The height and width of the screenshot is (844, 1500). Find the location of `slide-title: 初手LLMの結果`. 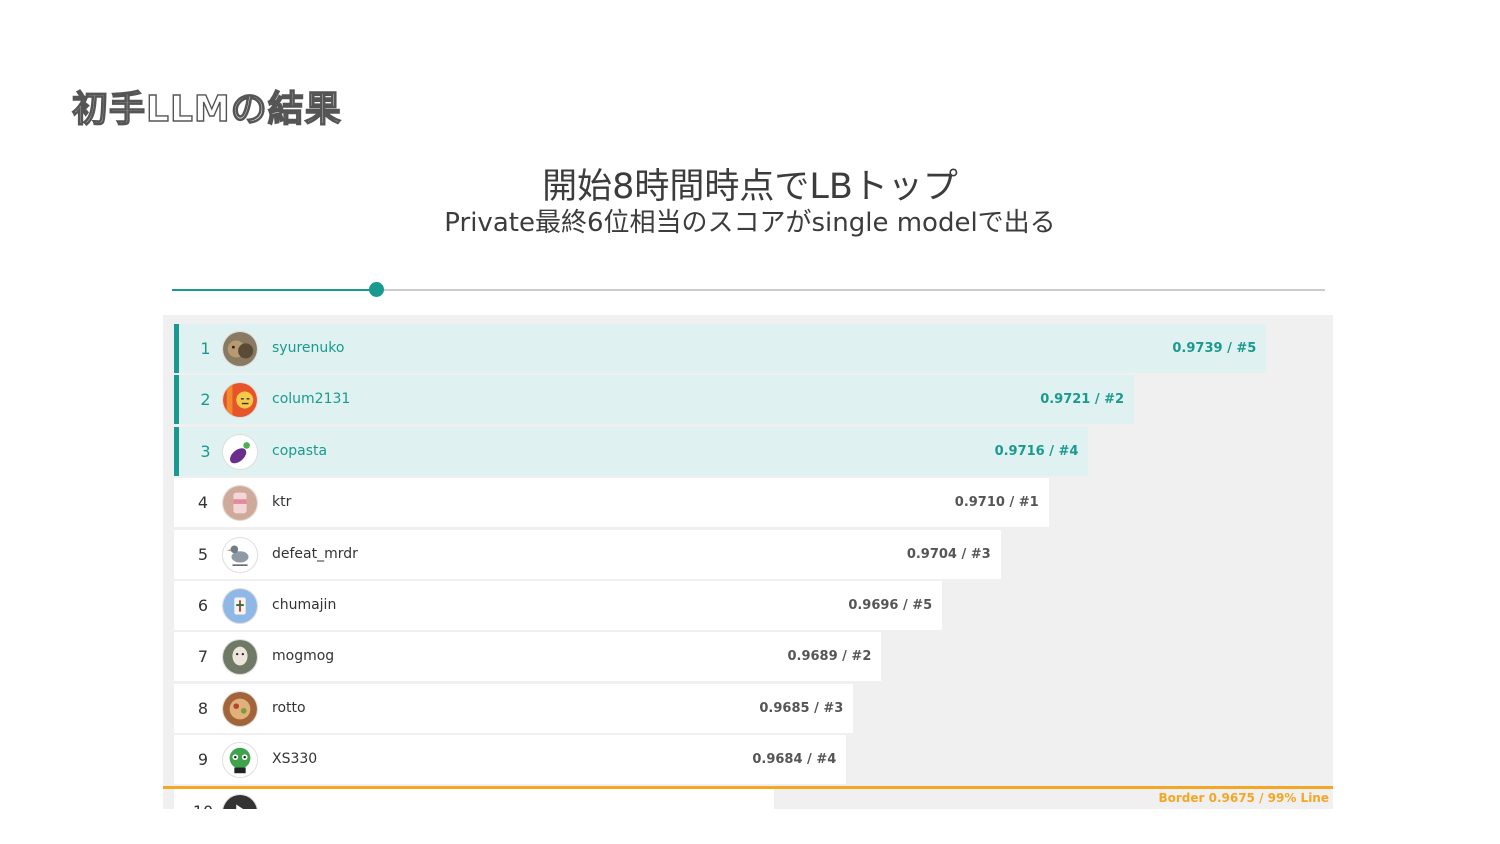

slide-title: 初手LLMの結果 is located at coordinates (206, 109).